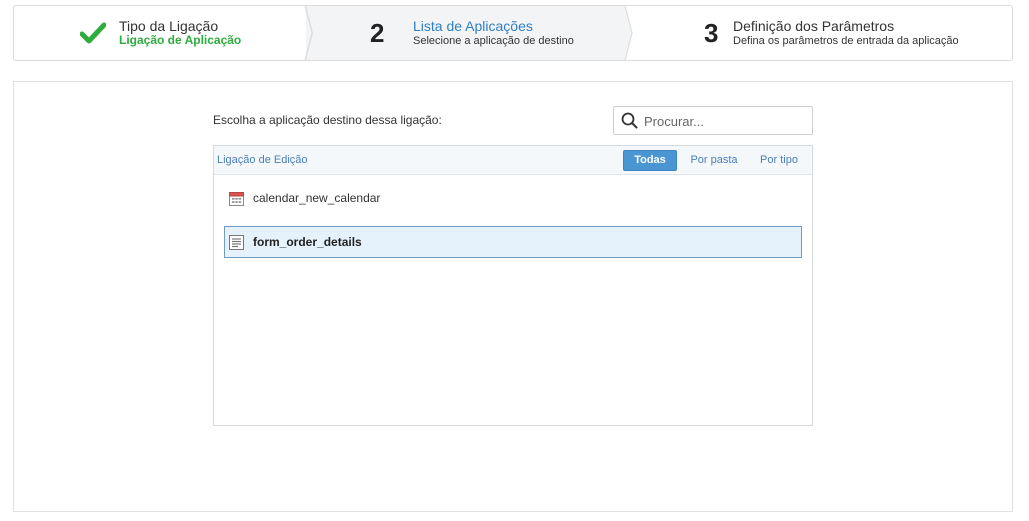 This screenshot has height=521, width=1029. Describe the element at coordinates (779, 160) in the screenshot. I see `filter-por-tipo-button: Por tipo` at that location.